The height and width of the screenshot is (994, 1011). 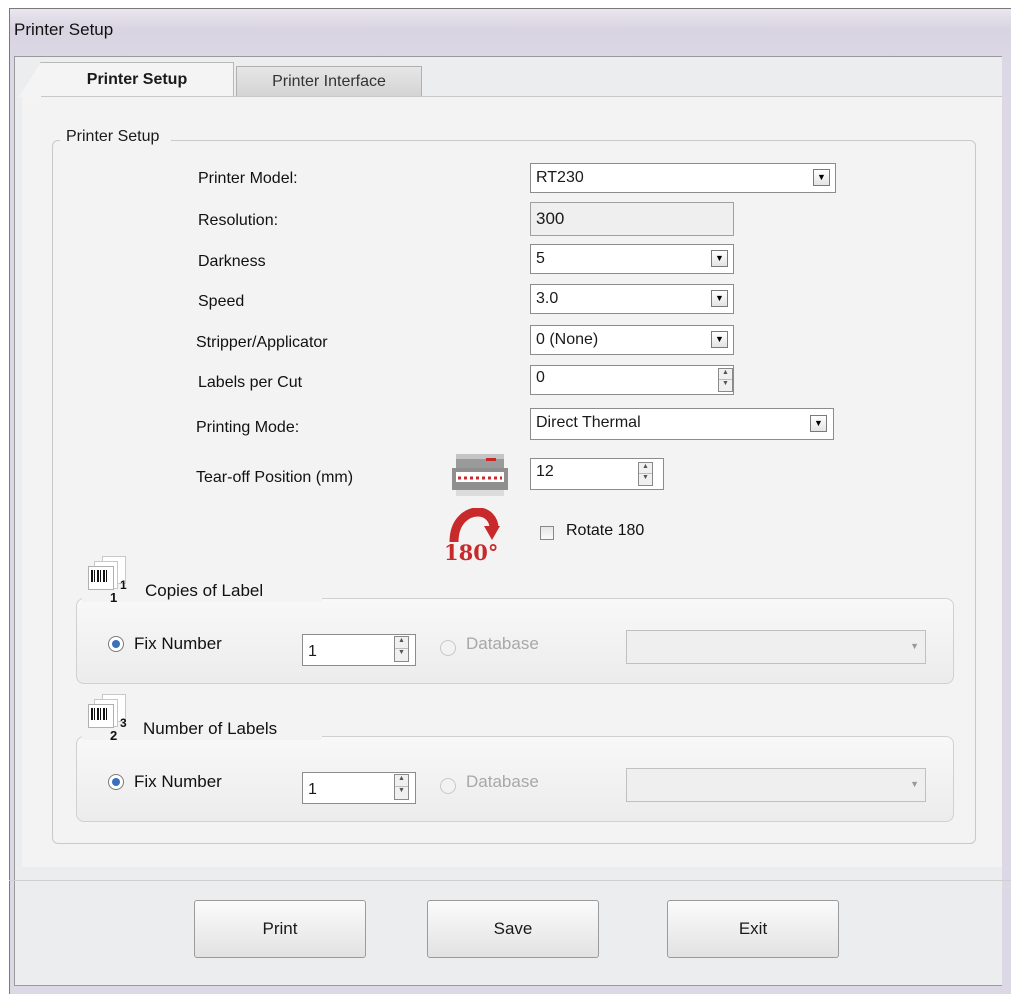 I want to click on printer-model-label: Printer Model:, so click(x=248, y=178).